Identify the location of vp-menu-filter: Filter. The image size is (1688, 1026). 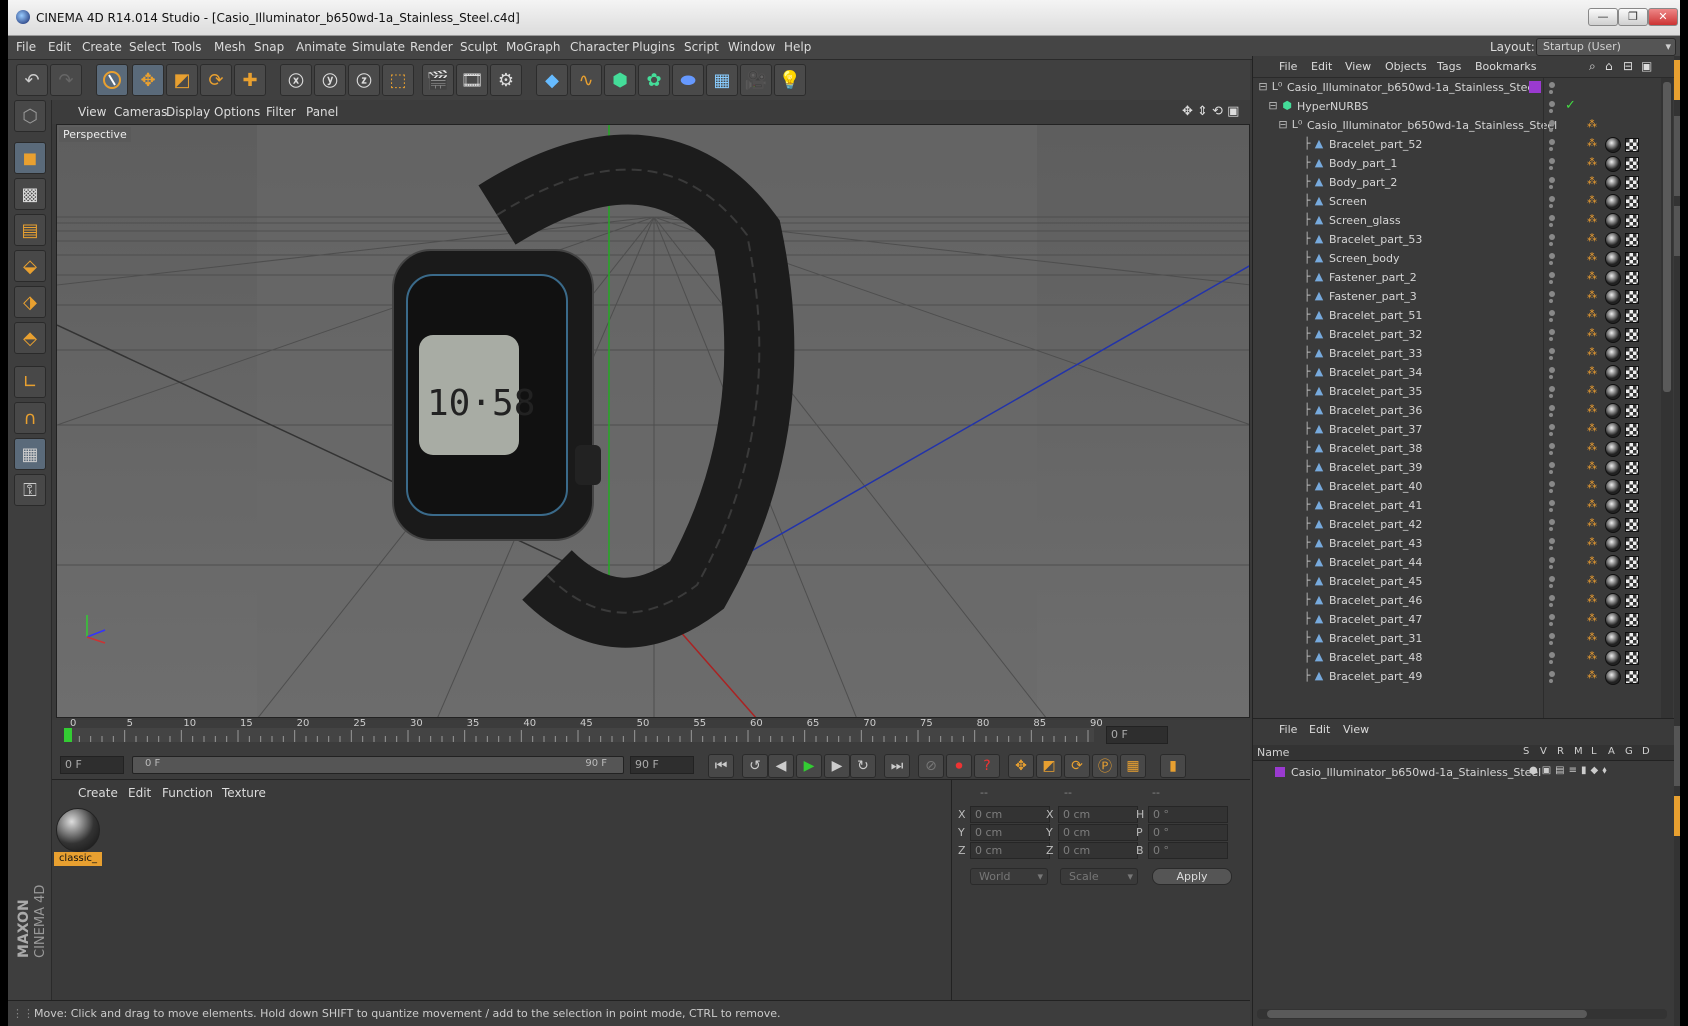
(281, 112).